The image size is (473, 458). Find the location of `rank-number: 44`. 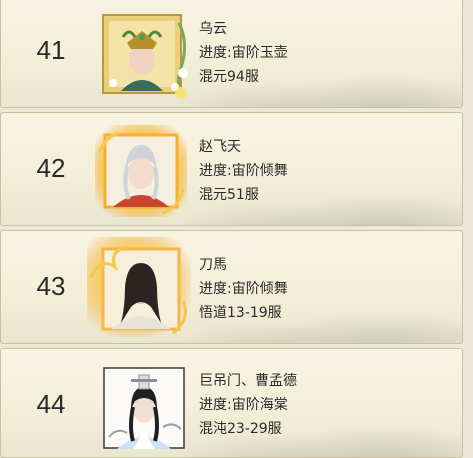

rank-number: 44 is located at coordinates (51, 404).